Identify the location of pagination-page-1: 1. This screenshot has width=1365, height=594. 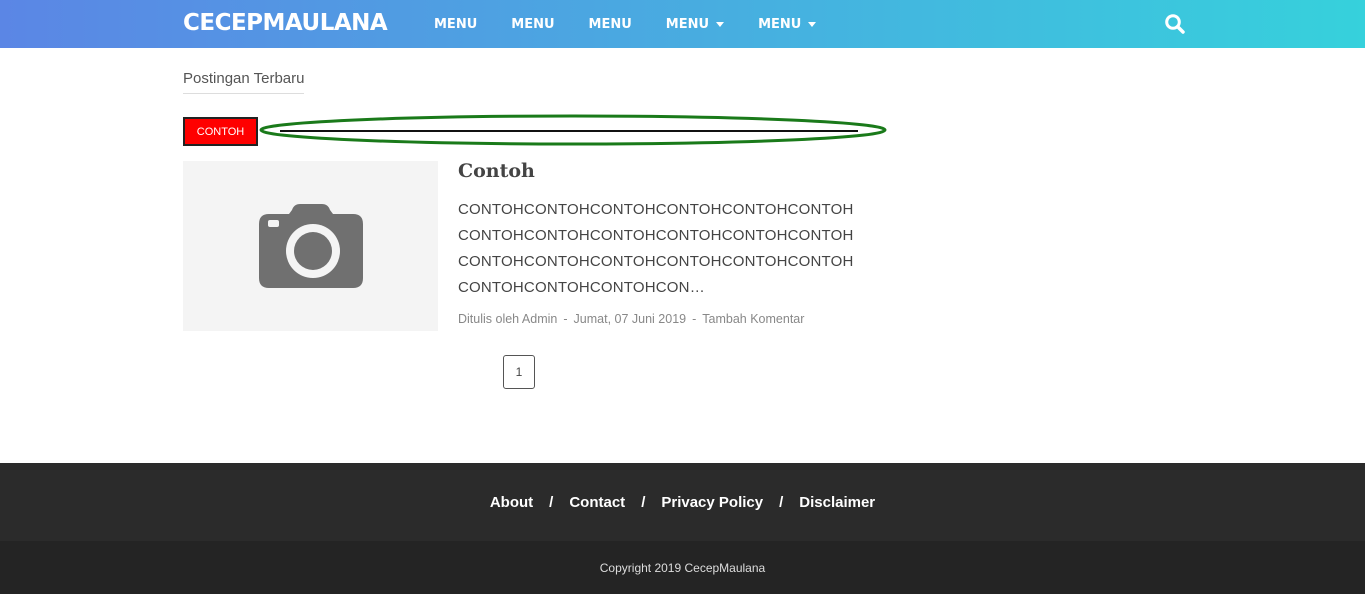
(519, 372).